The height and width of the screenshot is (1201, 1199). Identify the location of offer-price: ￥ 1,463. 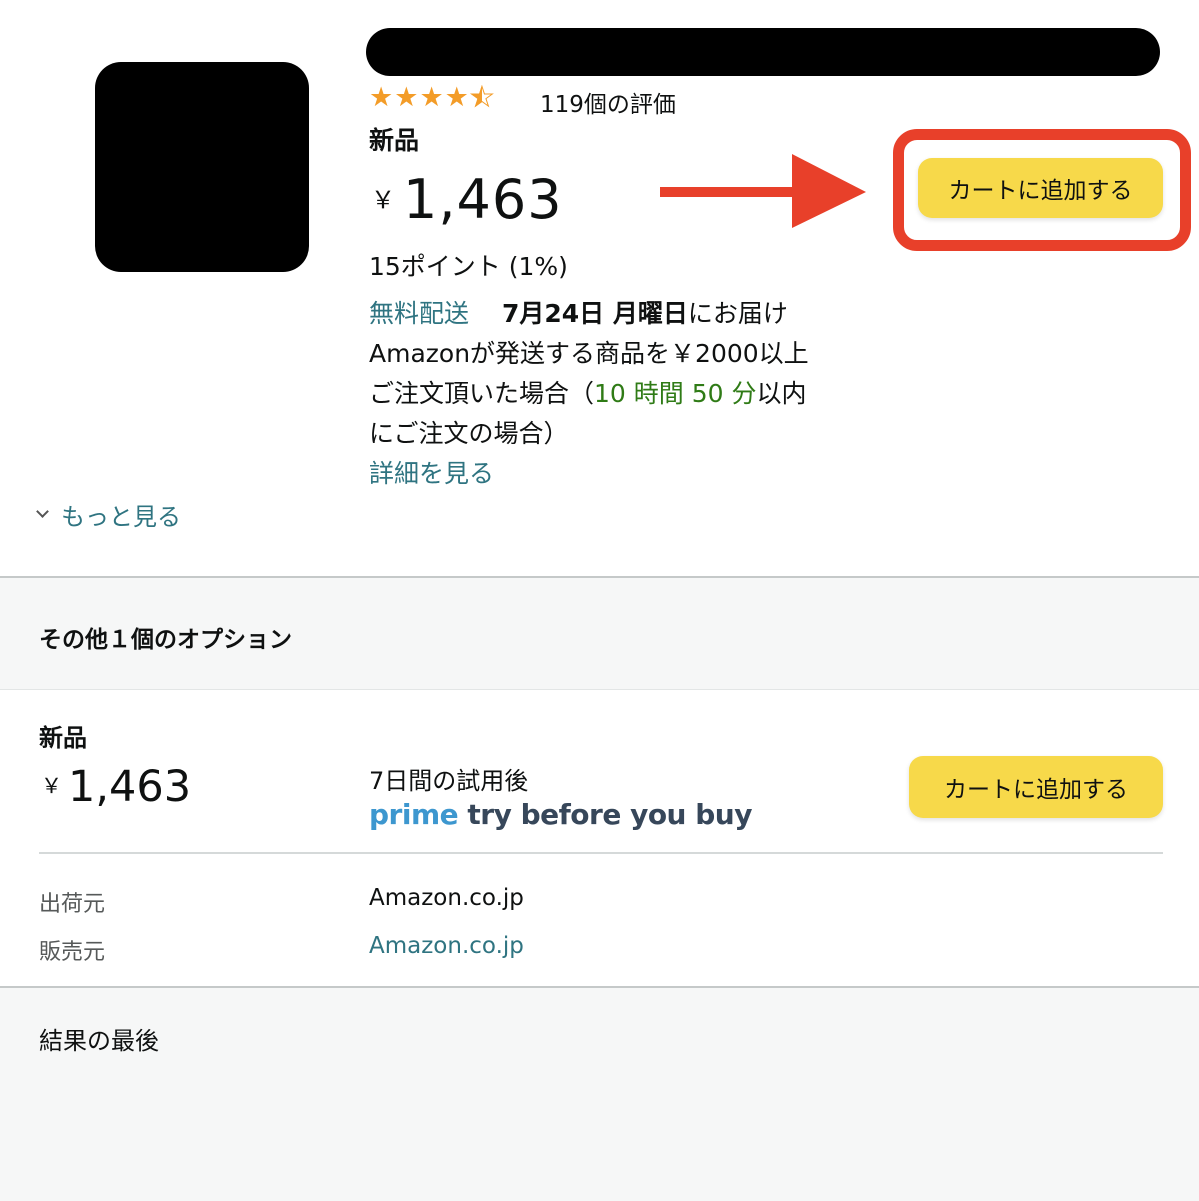
(116, 787).